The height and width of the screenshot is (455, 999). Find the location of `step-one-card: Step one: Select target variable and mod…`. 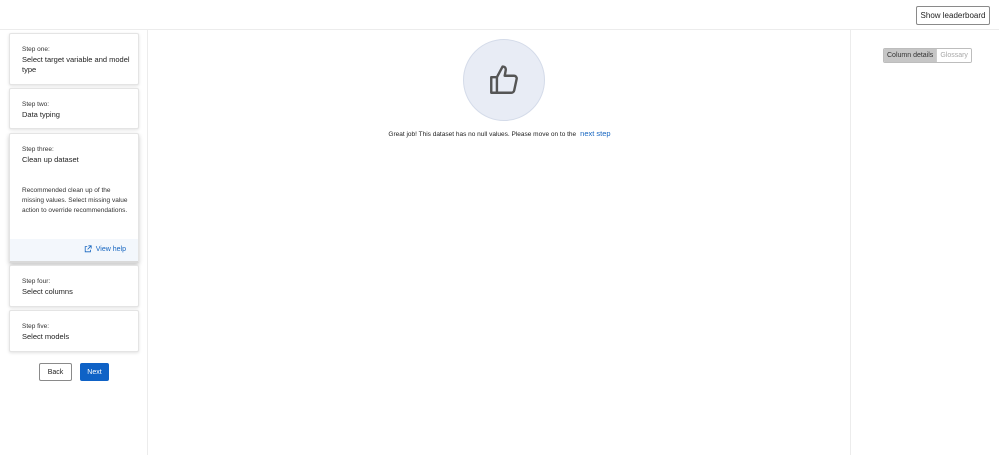

step-one-card: Step one: Select target variable and mod… is located at coordinates (74, 59).